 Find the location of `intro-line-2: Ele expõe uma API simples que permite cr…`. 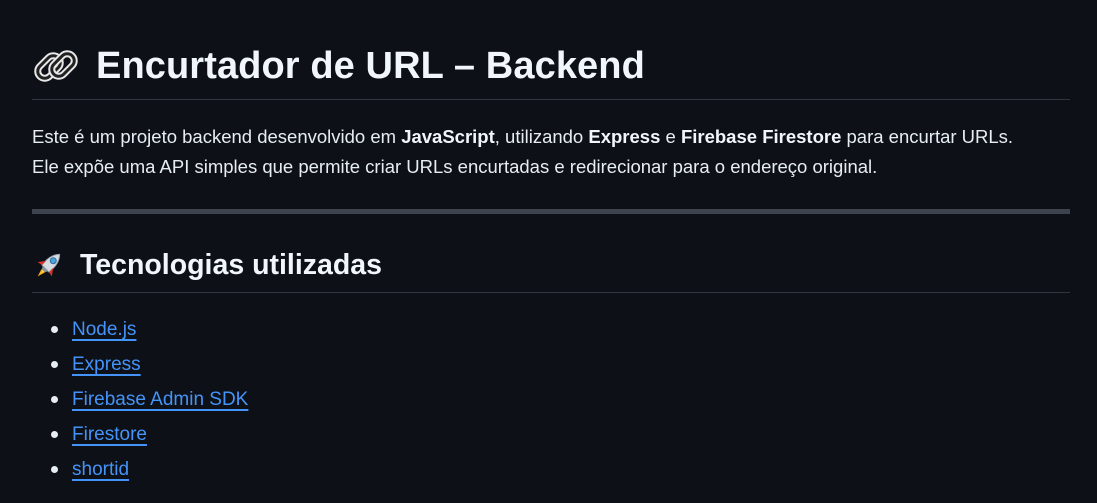

intro-line-2: Ele expõe uma API simples que permite cr… is located at coordinates (455, 166).